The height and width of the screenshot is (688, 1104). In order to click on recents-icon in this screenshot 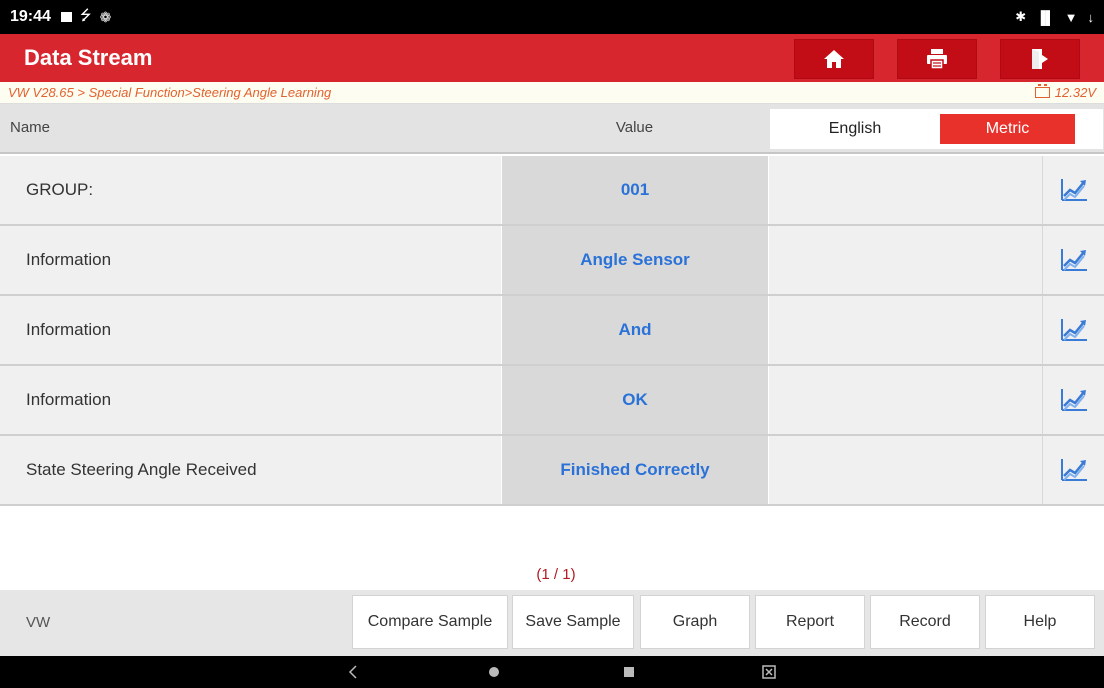, I will do `click(629, 672)`.